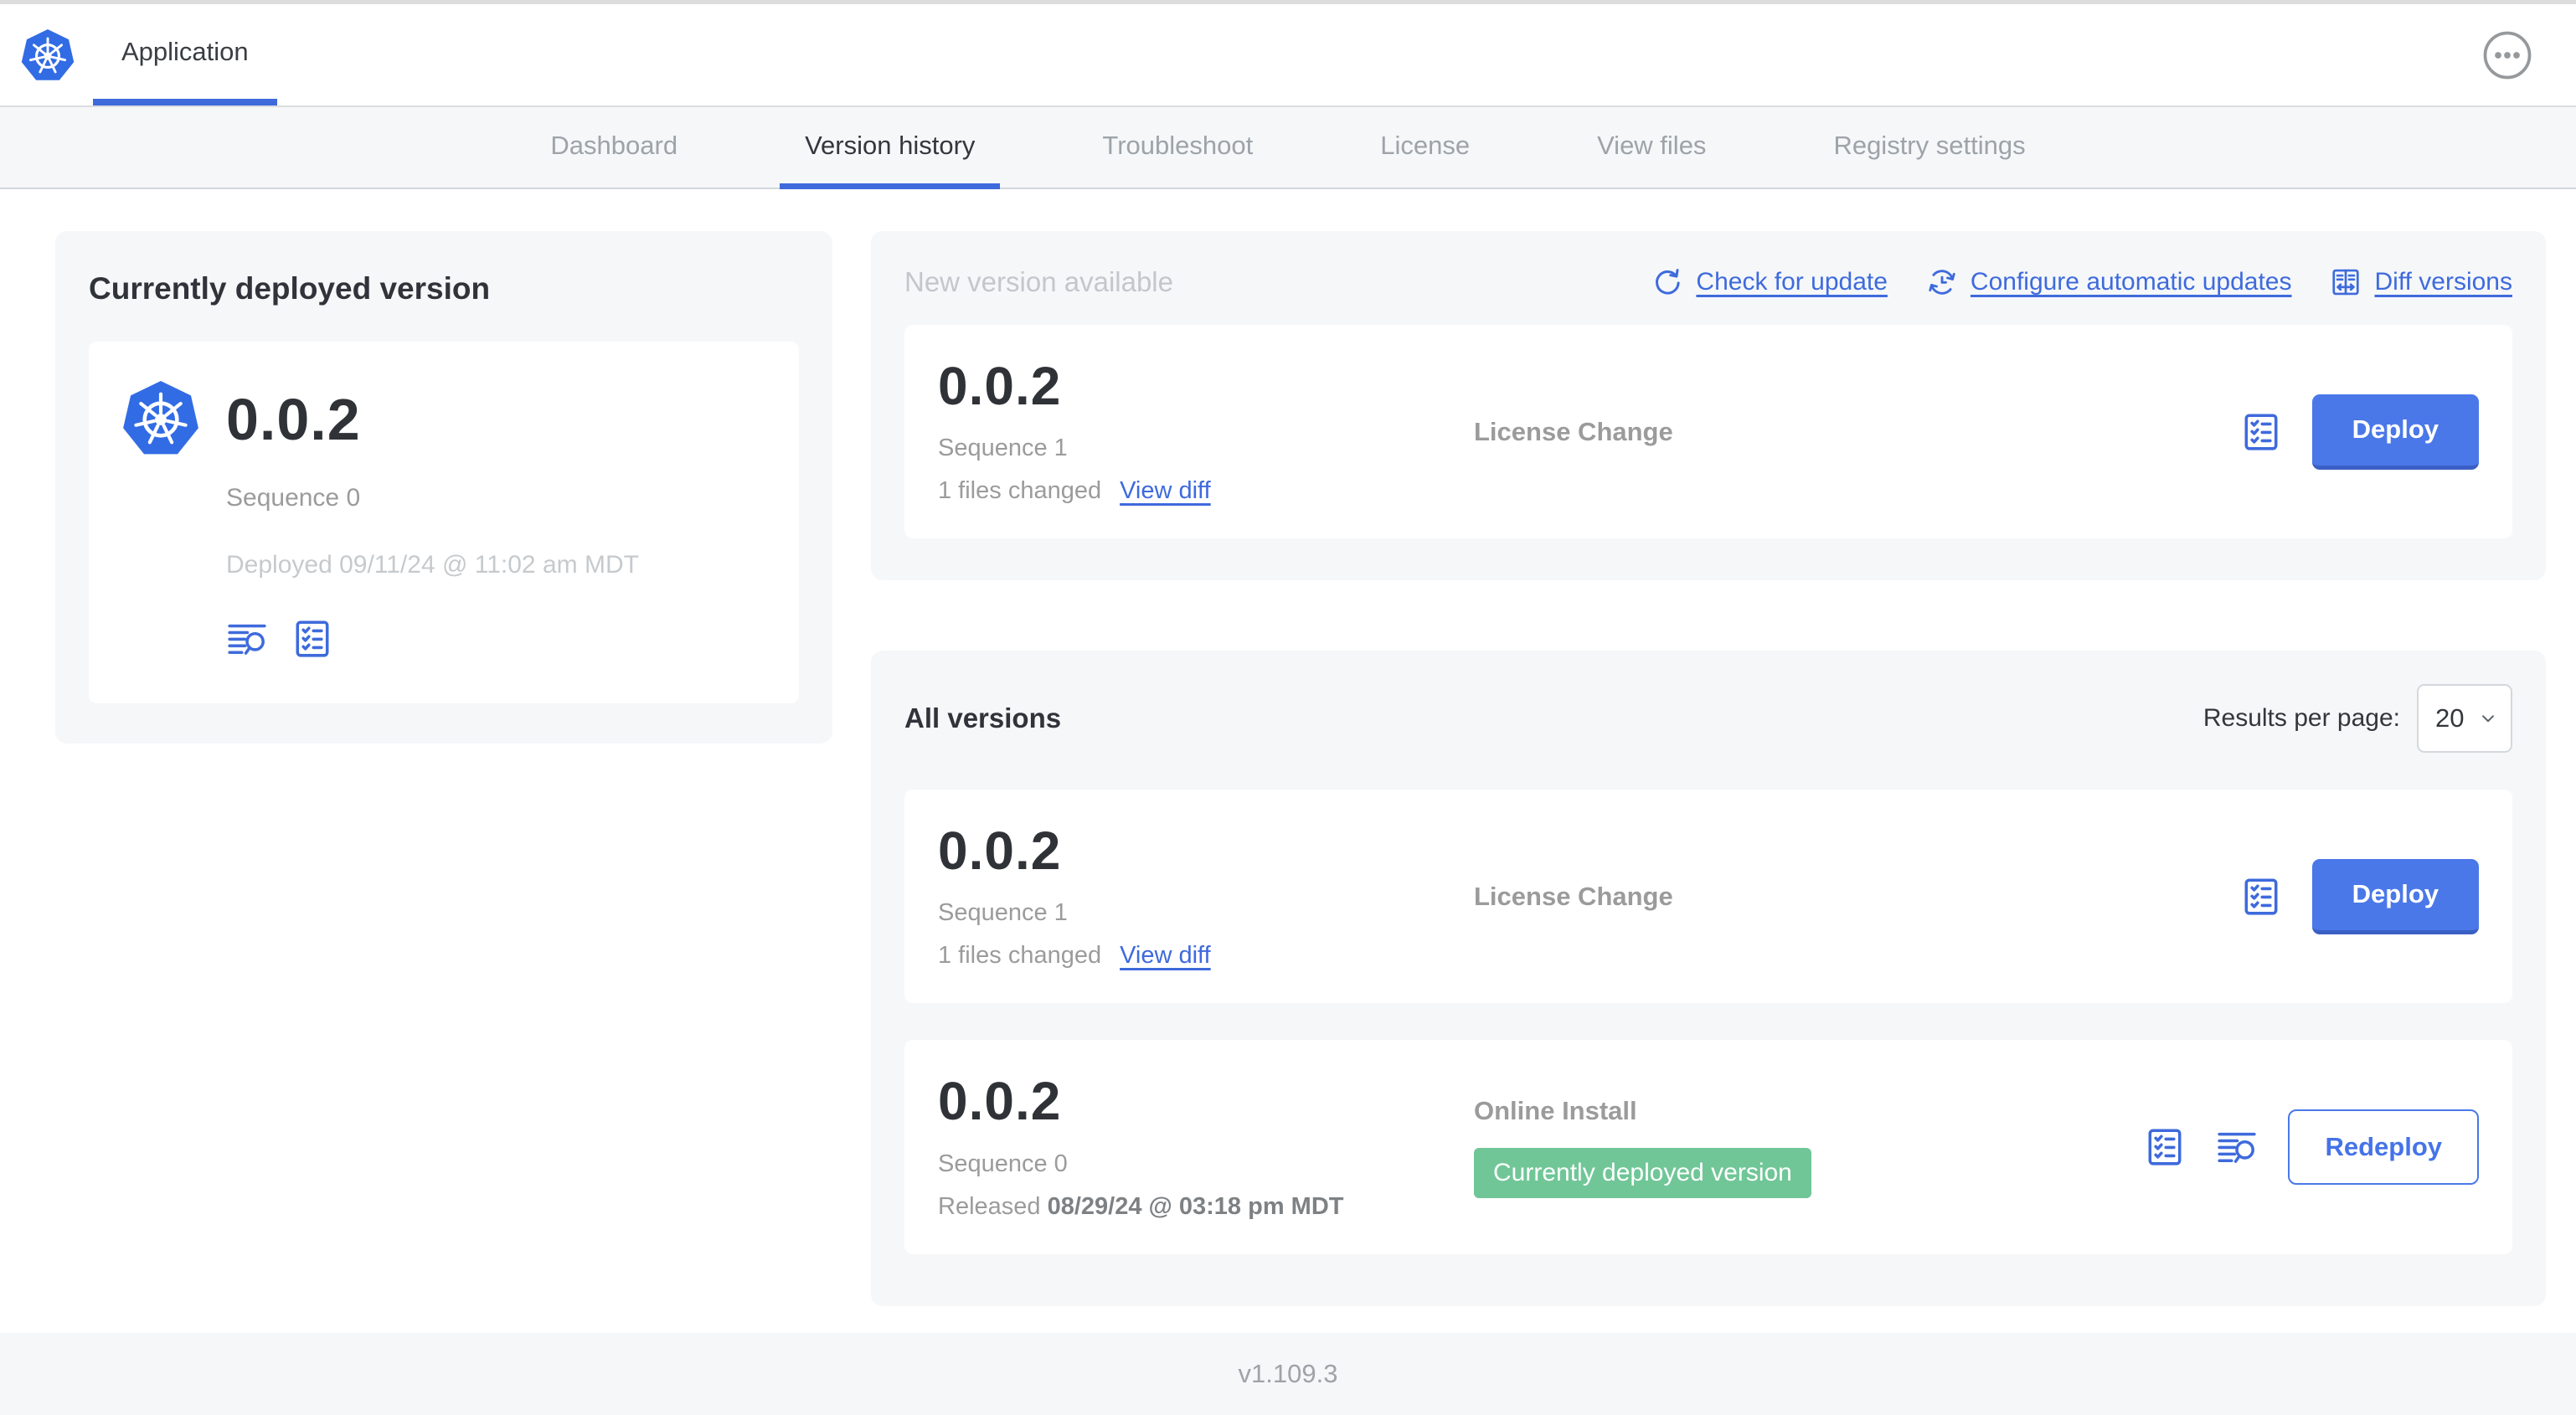 Image resolution: width=2576 pixels, height=1415 pixels. I want to click on ellipsis-icon, so click(2507, 55).